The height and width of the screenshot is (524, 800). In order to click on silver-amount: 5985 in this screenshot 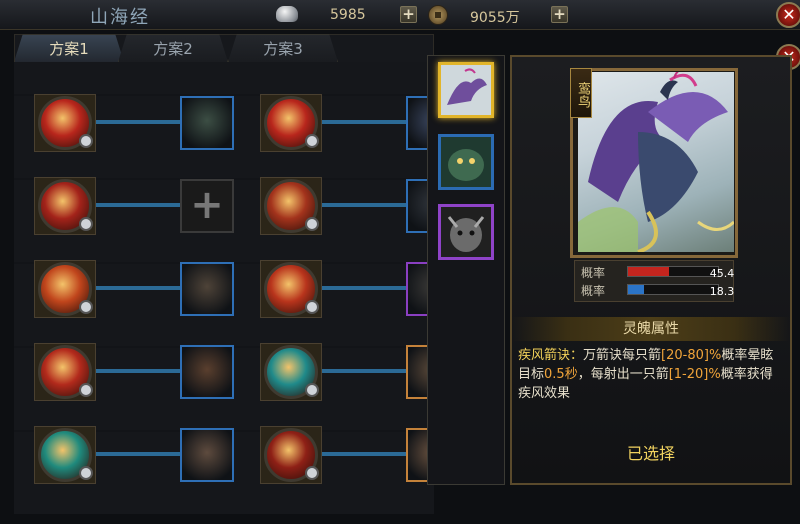, I will do `click(348, 15)`.